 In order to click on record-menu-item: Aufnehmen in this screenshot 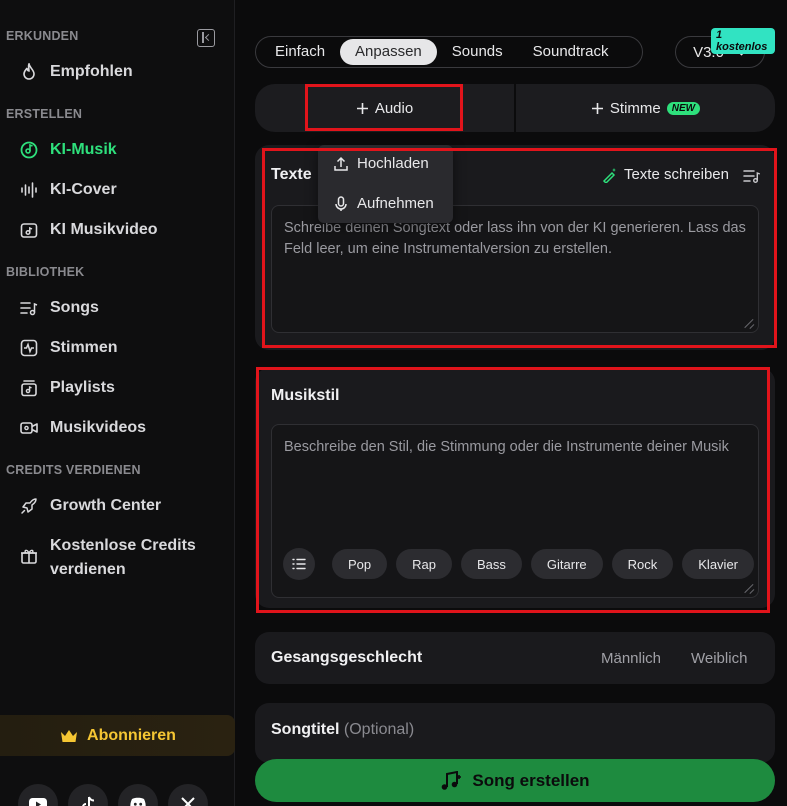, I will do `click(383, 203)`.